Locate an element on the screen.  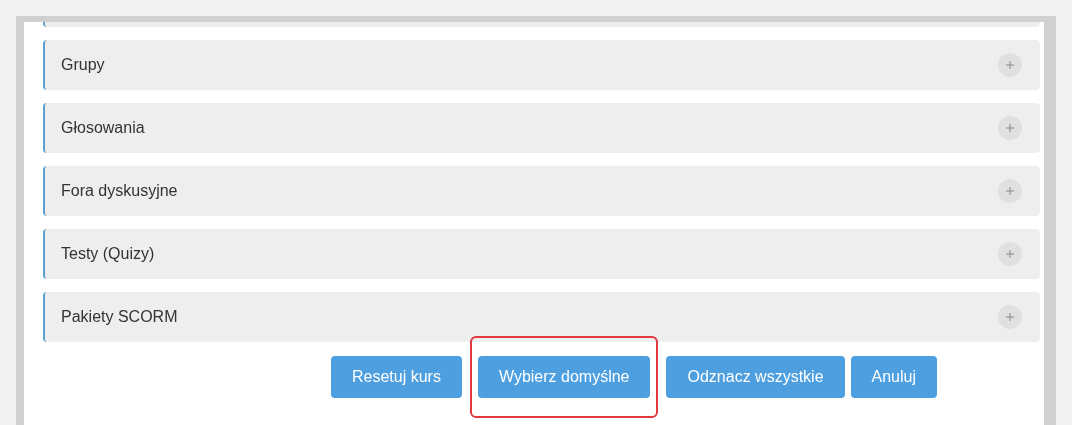
section-title: Pakiety SCORM is located at coordinates (119, 317).